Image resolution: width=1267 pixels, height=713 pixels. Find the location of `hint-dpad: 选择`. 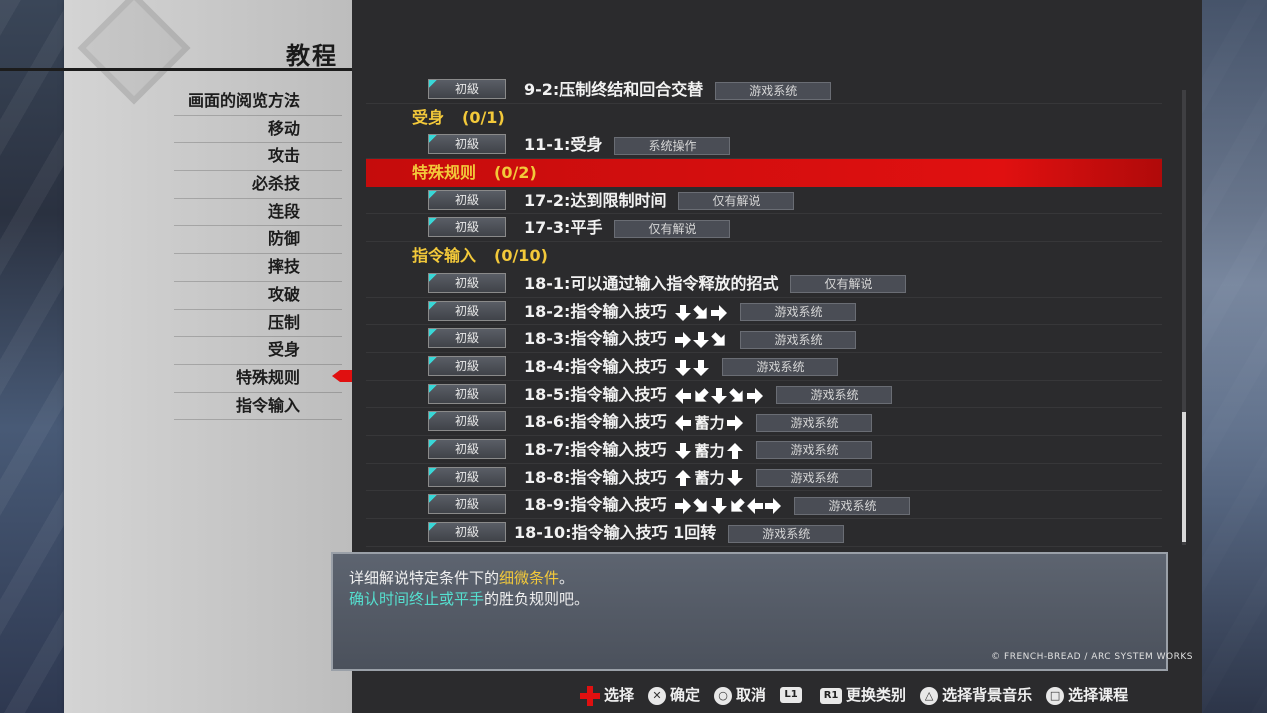

hint-dpad: 选择 is located at coordinates (607, 695).